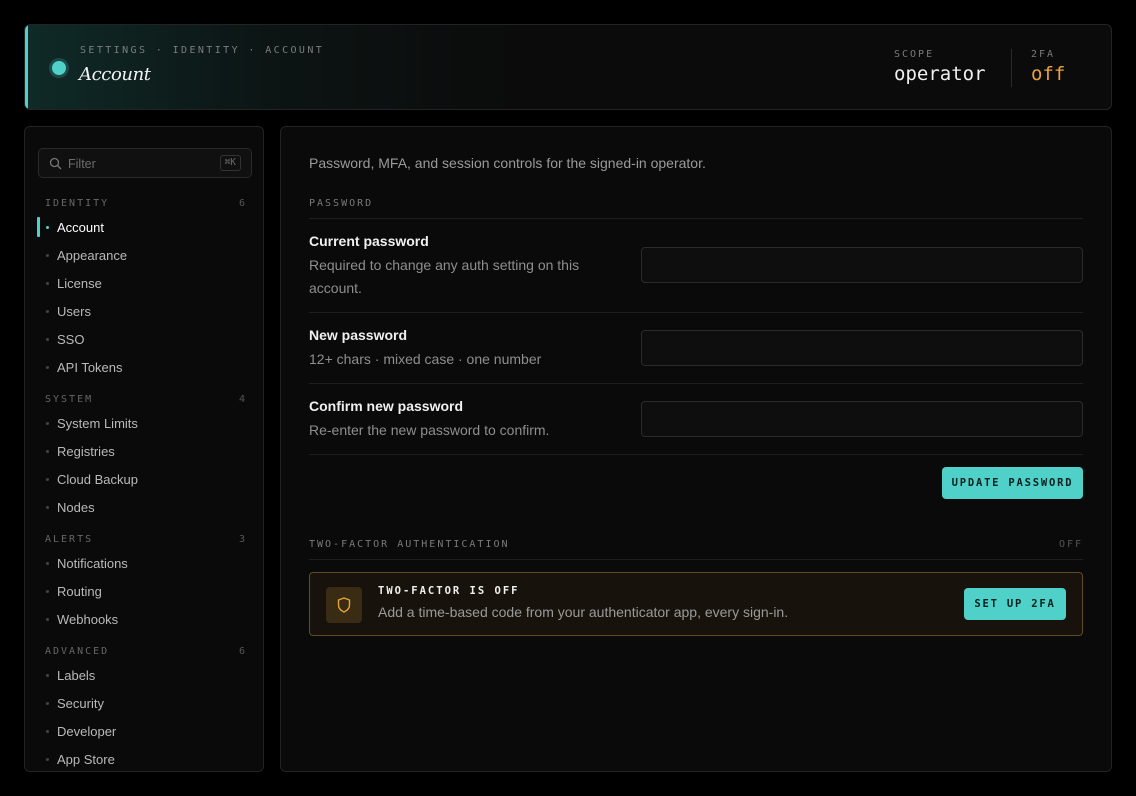 This screenshot has width=1136, height=796. Describe the element at coordinates (145, 760) in the screenshot. I see `sidebar-item-app-store: App Store` at that location.